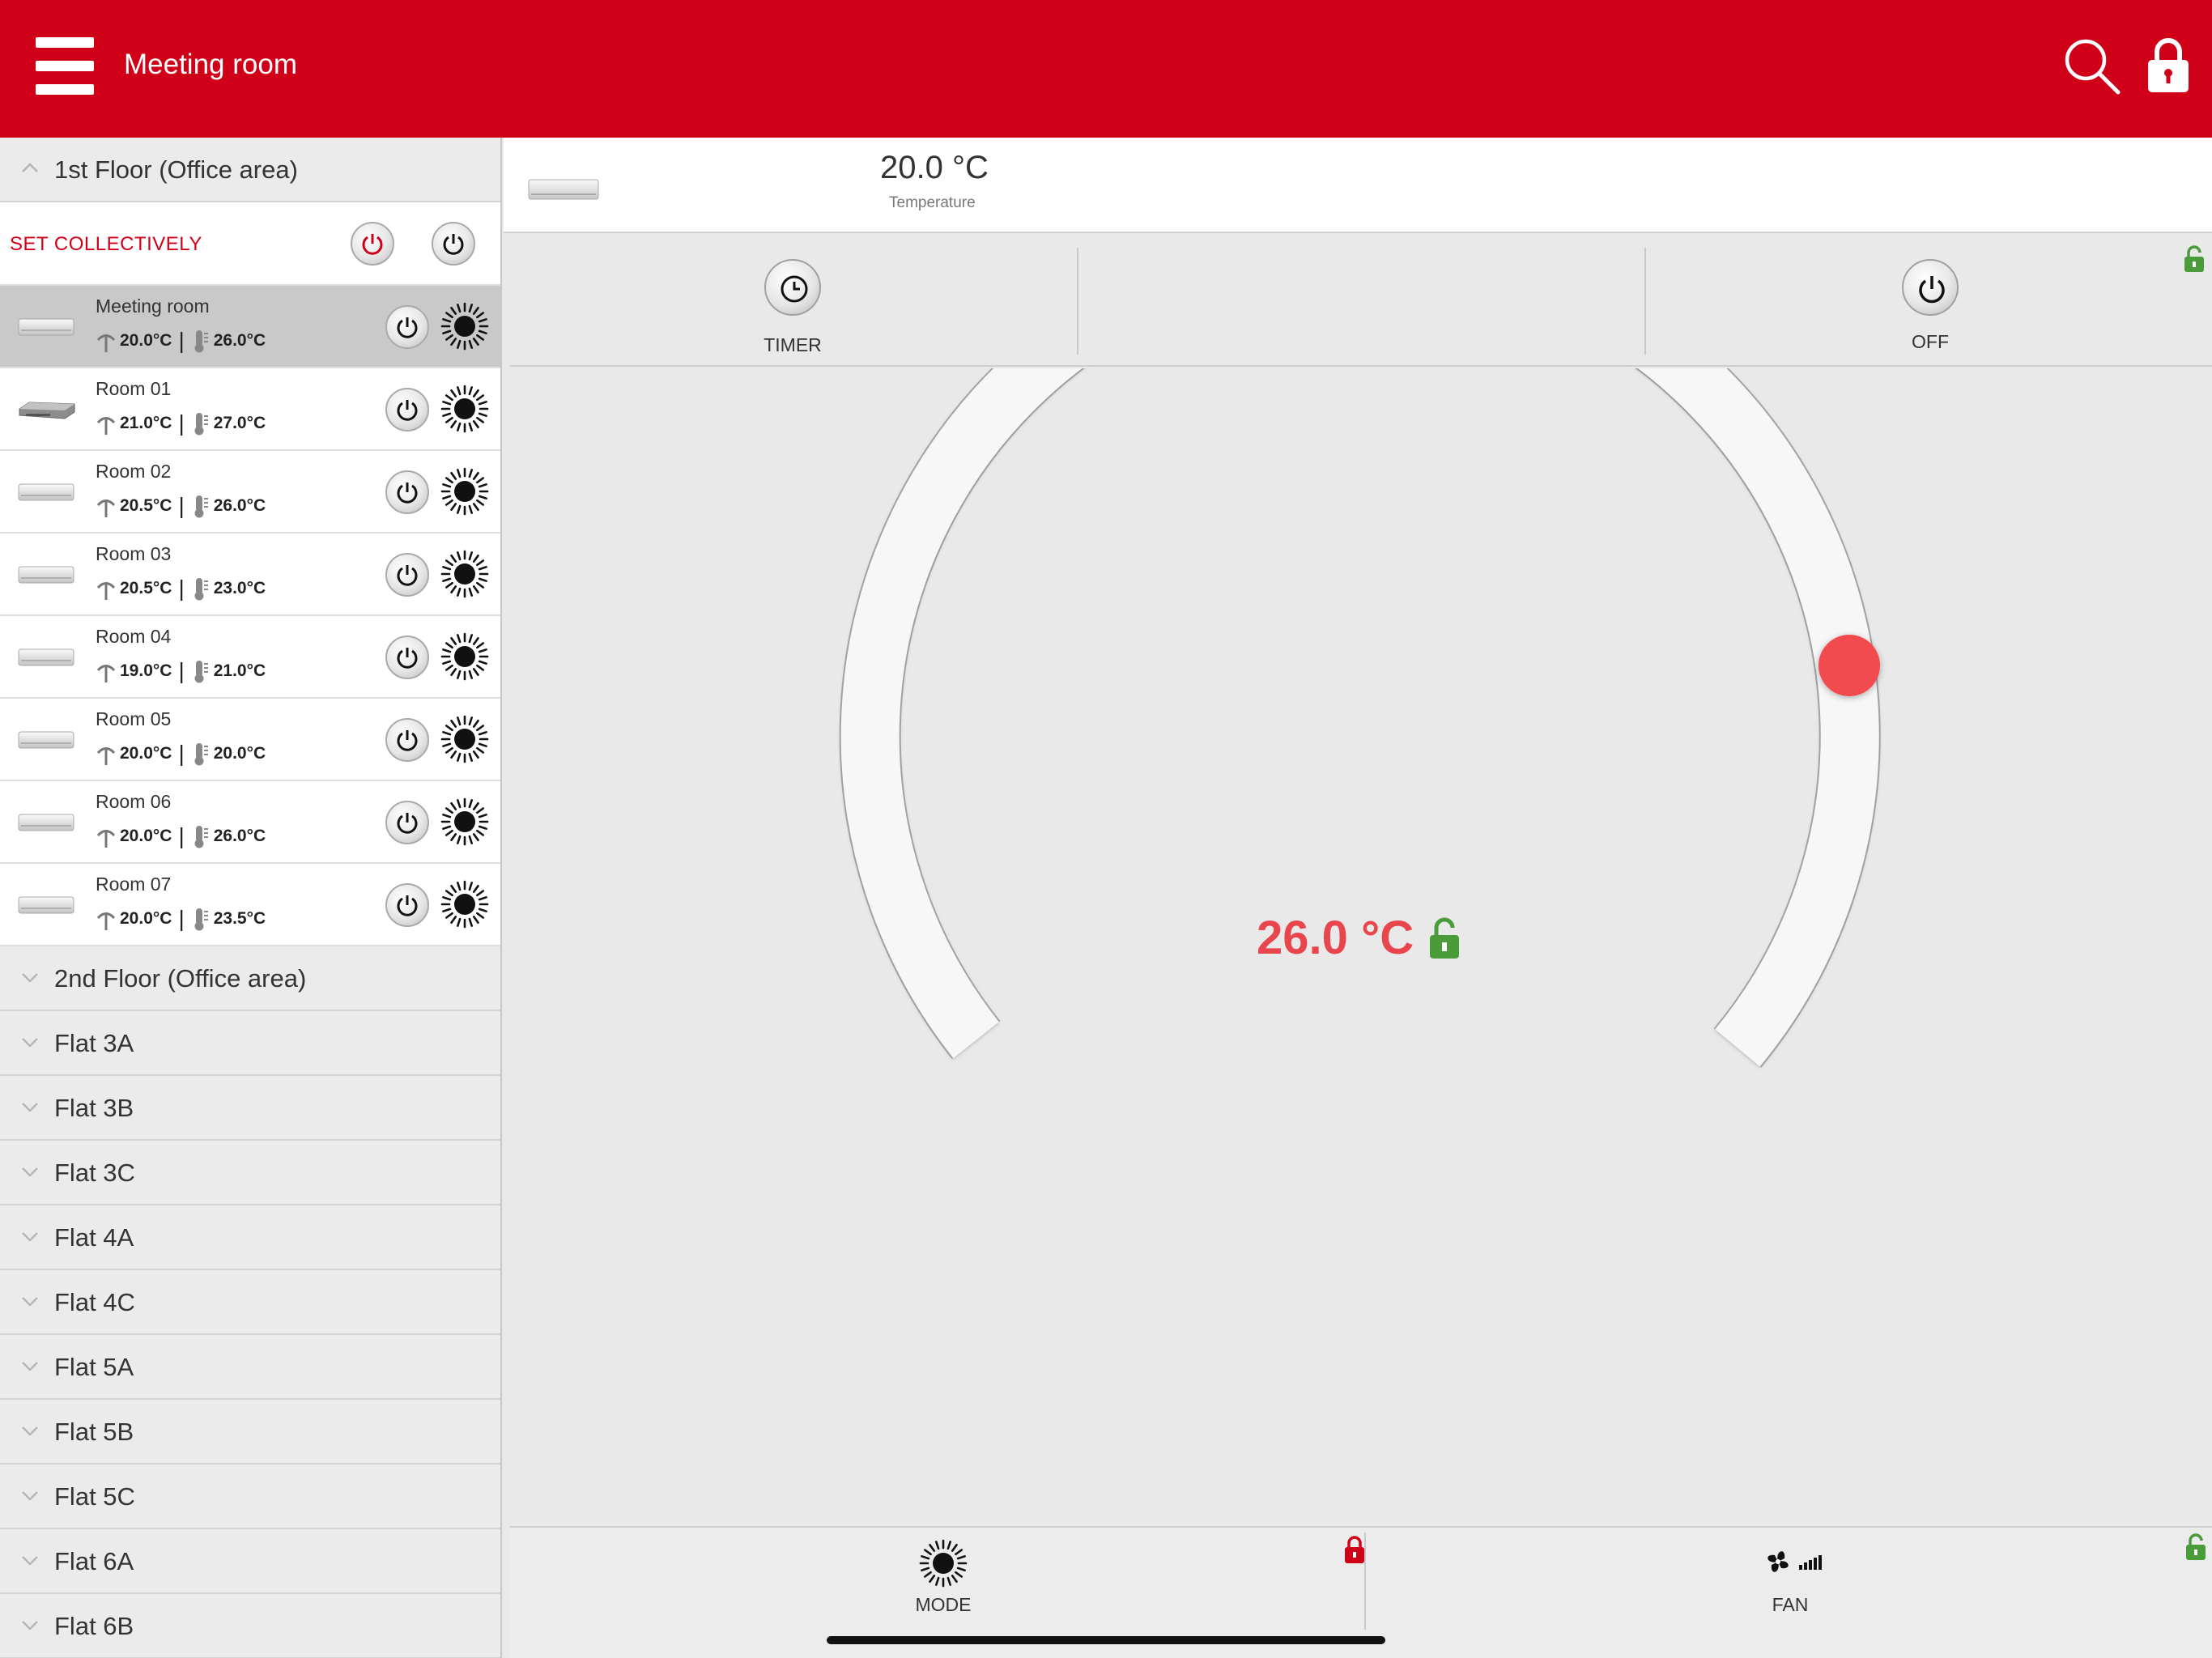 The image size is (2212, 1658). Describe the element at coordinates (240, 423) in the screenshot. I see `set-temperature: 27.0°C` at that location.